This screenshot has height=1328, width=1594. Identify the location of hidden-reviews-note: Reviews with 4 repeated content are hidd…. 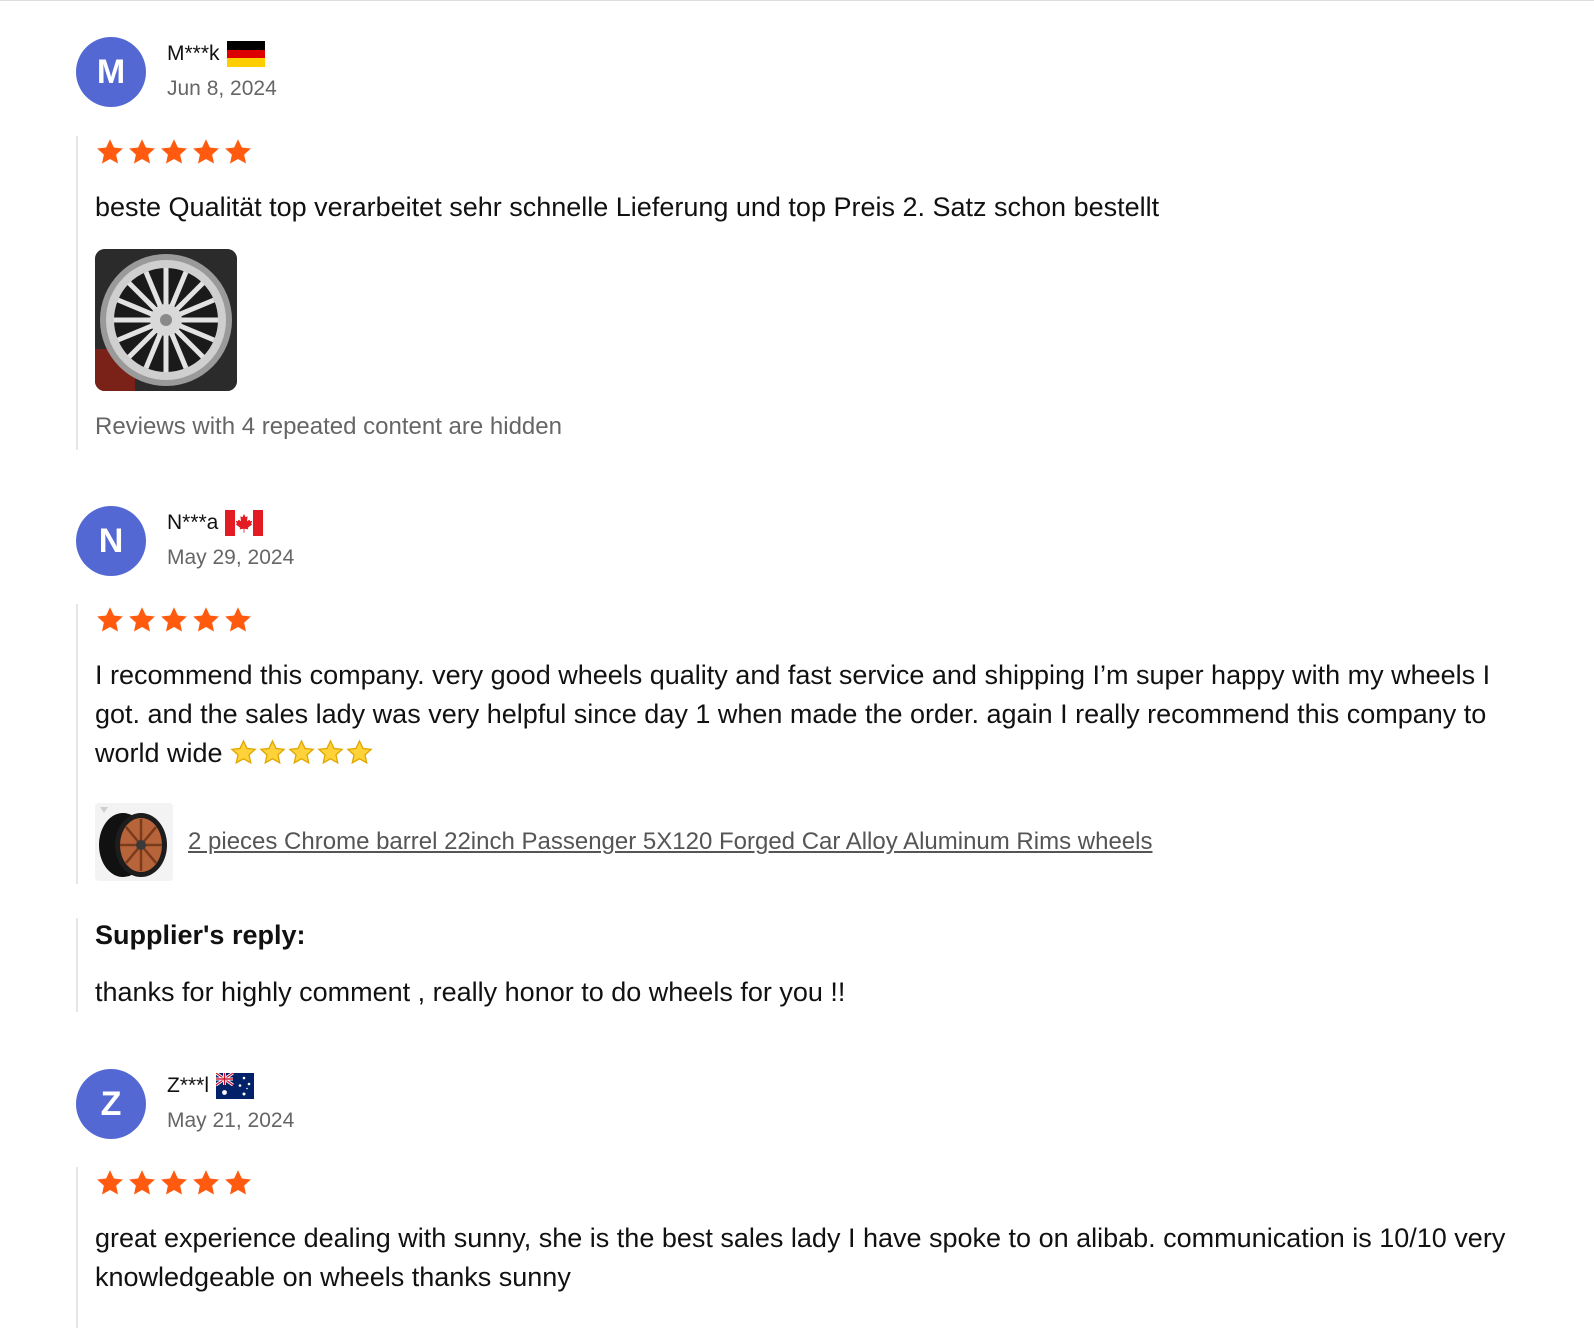
(328, 426).